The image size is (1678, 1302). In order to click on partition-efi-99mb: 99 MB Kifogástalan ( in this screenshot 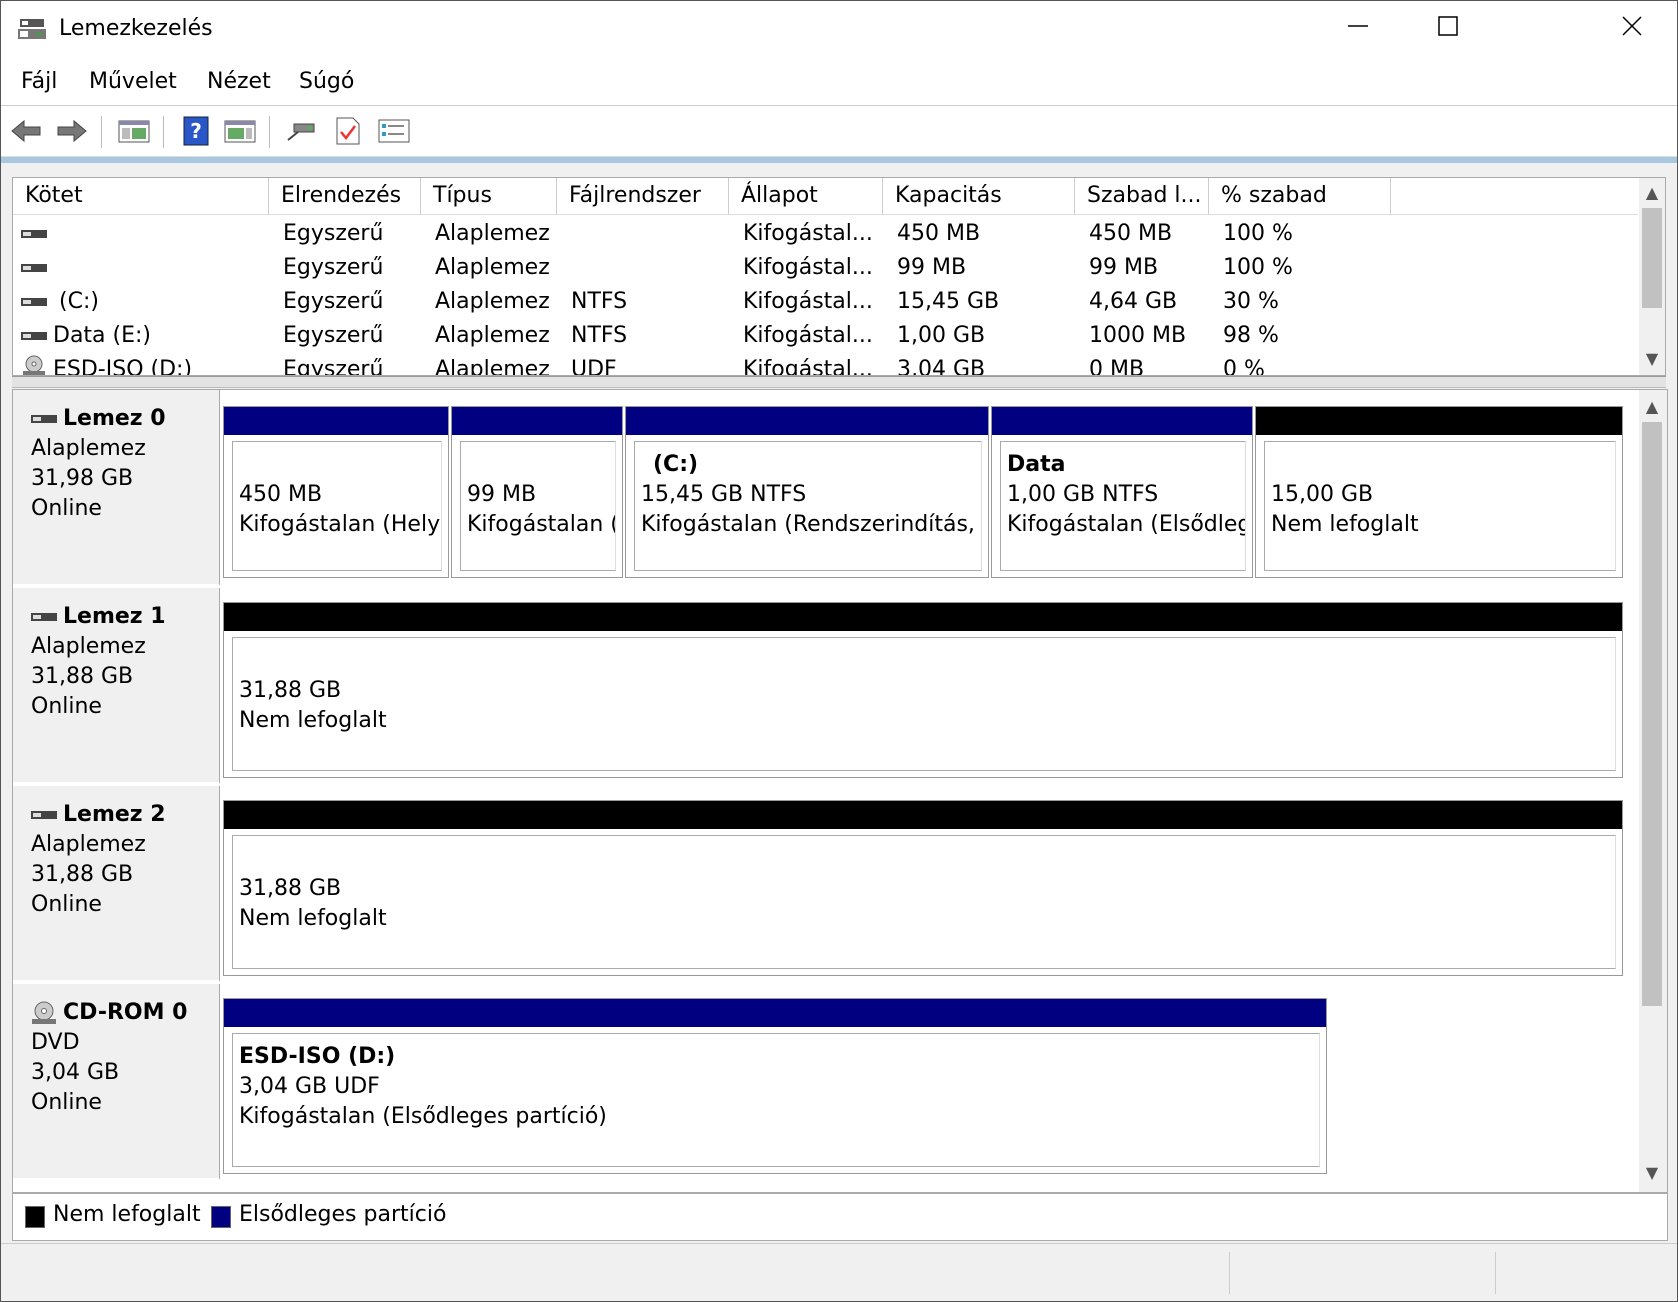, I will do `click(537, 492)`.